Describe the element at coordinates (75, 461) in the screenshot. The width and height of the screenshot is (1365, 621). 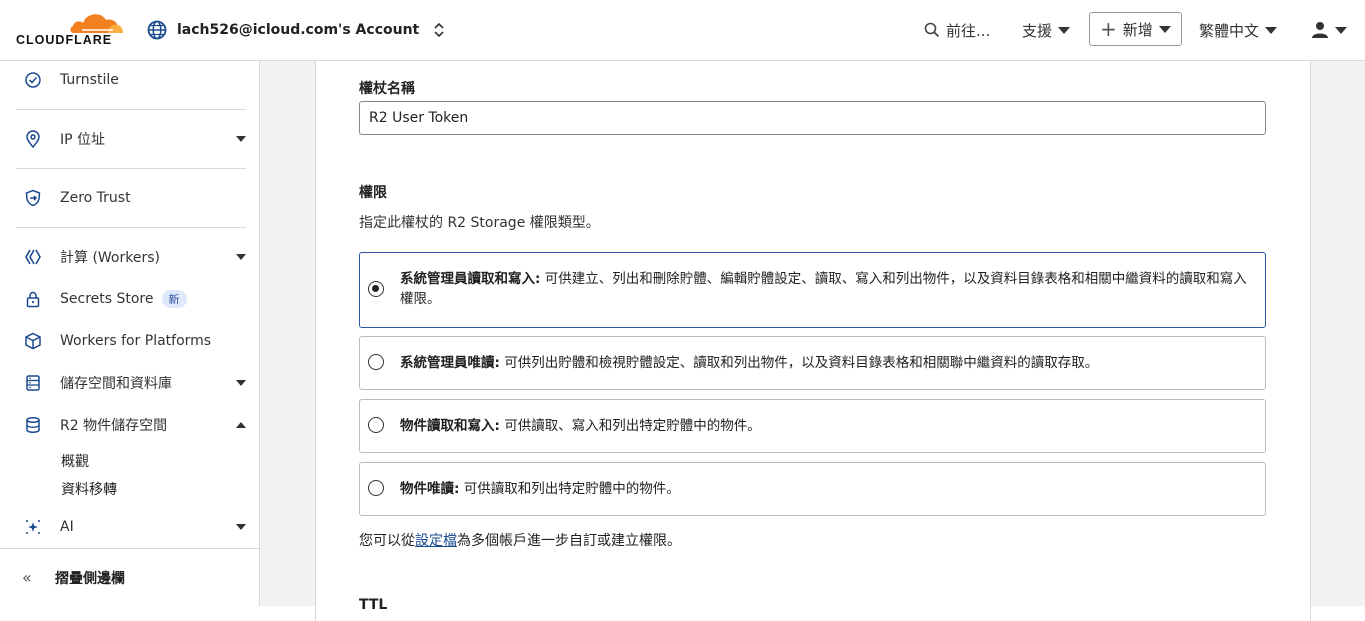
I see `sidebar-subitem-overview: 概觀` at that location.